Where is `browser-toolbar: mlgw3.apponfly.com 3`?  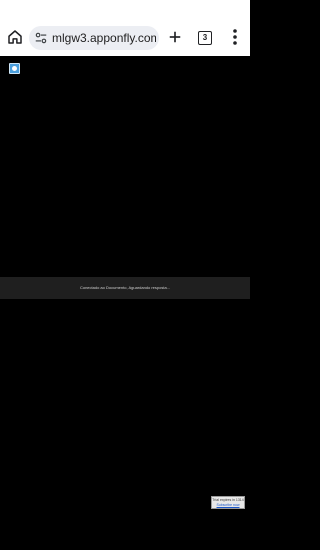 browser-toolbar: mlgw3.apponfly.com 3 is located at coordinates (125, 28).